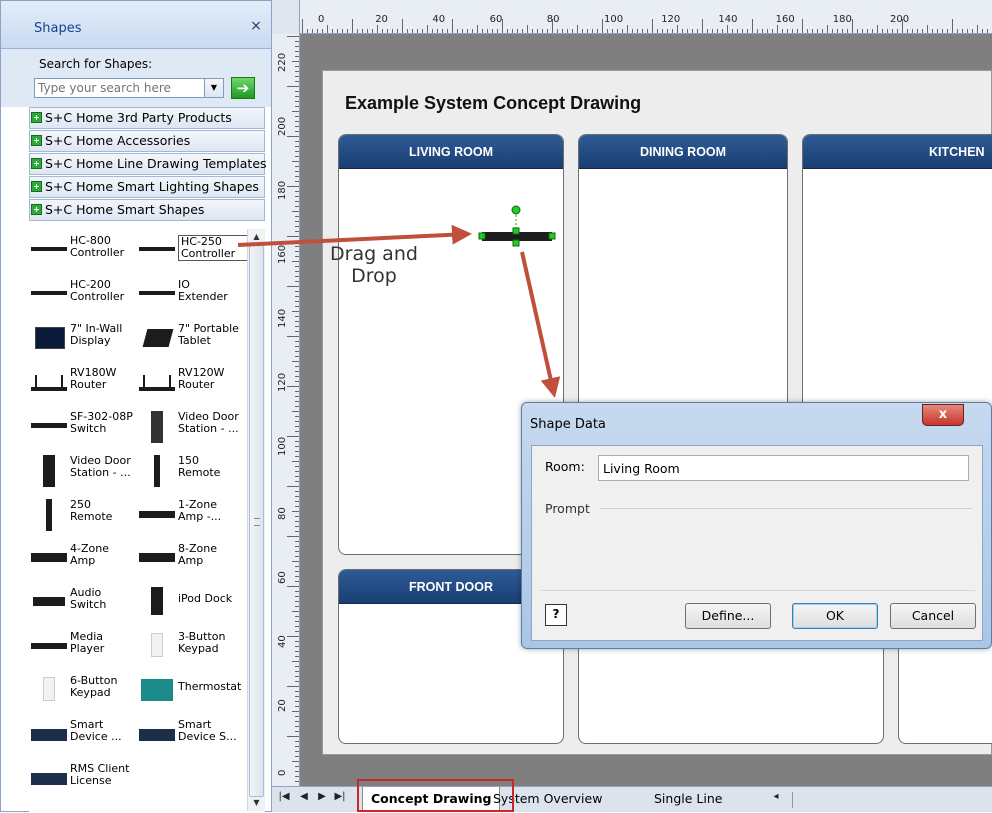 Image resolution: width=992 pixels, height=813 pixels. What do you see at coordinates (517, 226) in the screenshot?
I see `dropped-controller-shape` at bounding box center [517, 226].